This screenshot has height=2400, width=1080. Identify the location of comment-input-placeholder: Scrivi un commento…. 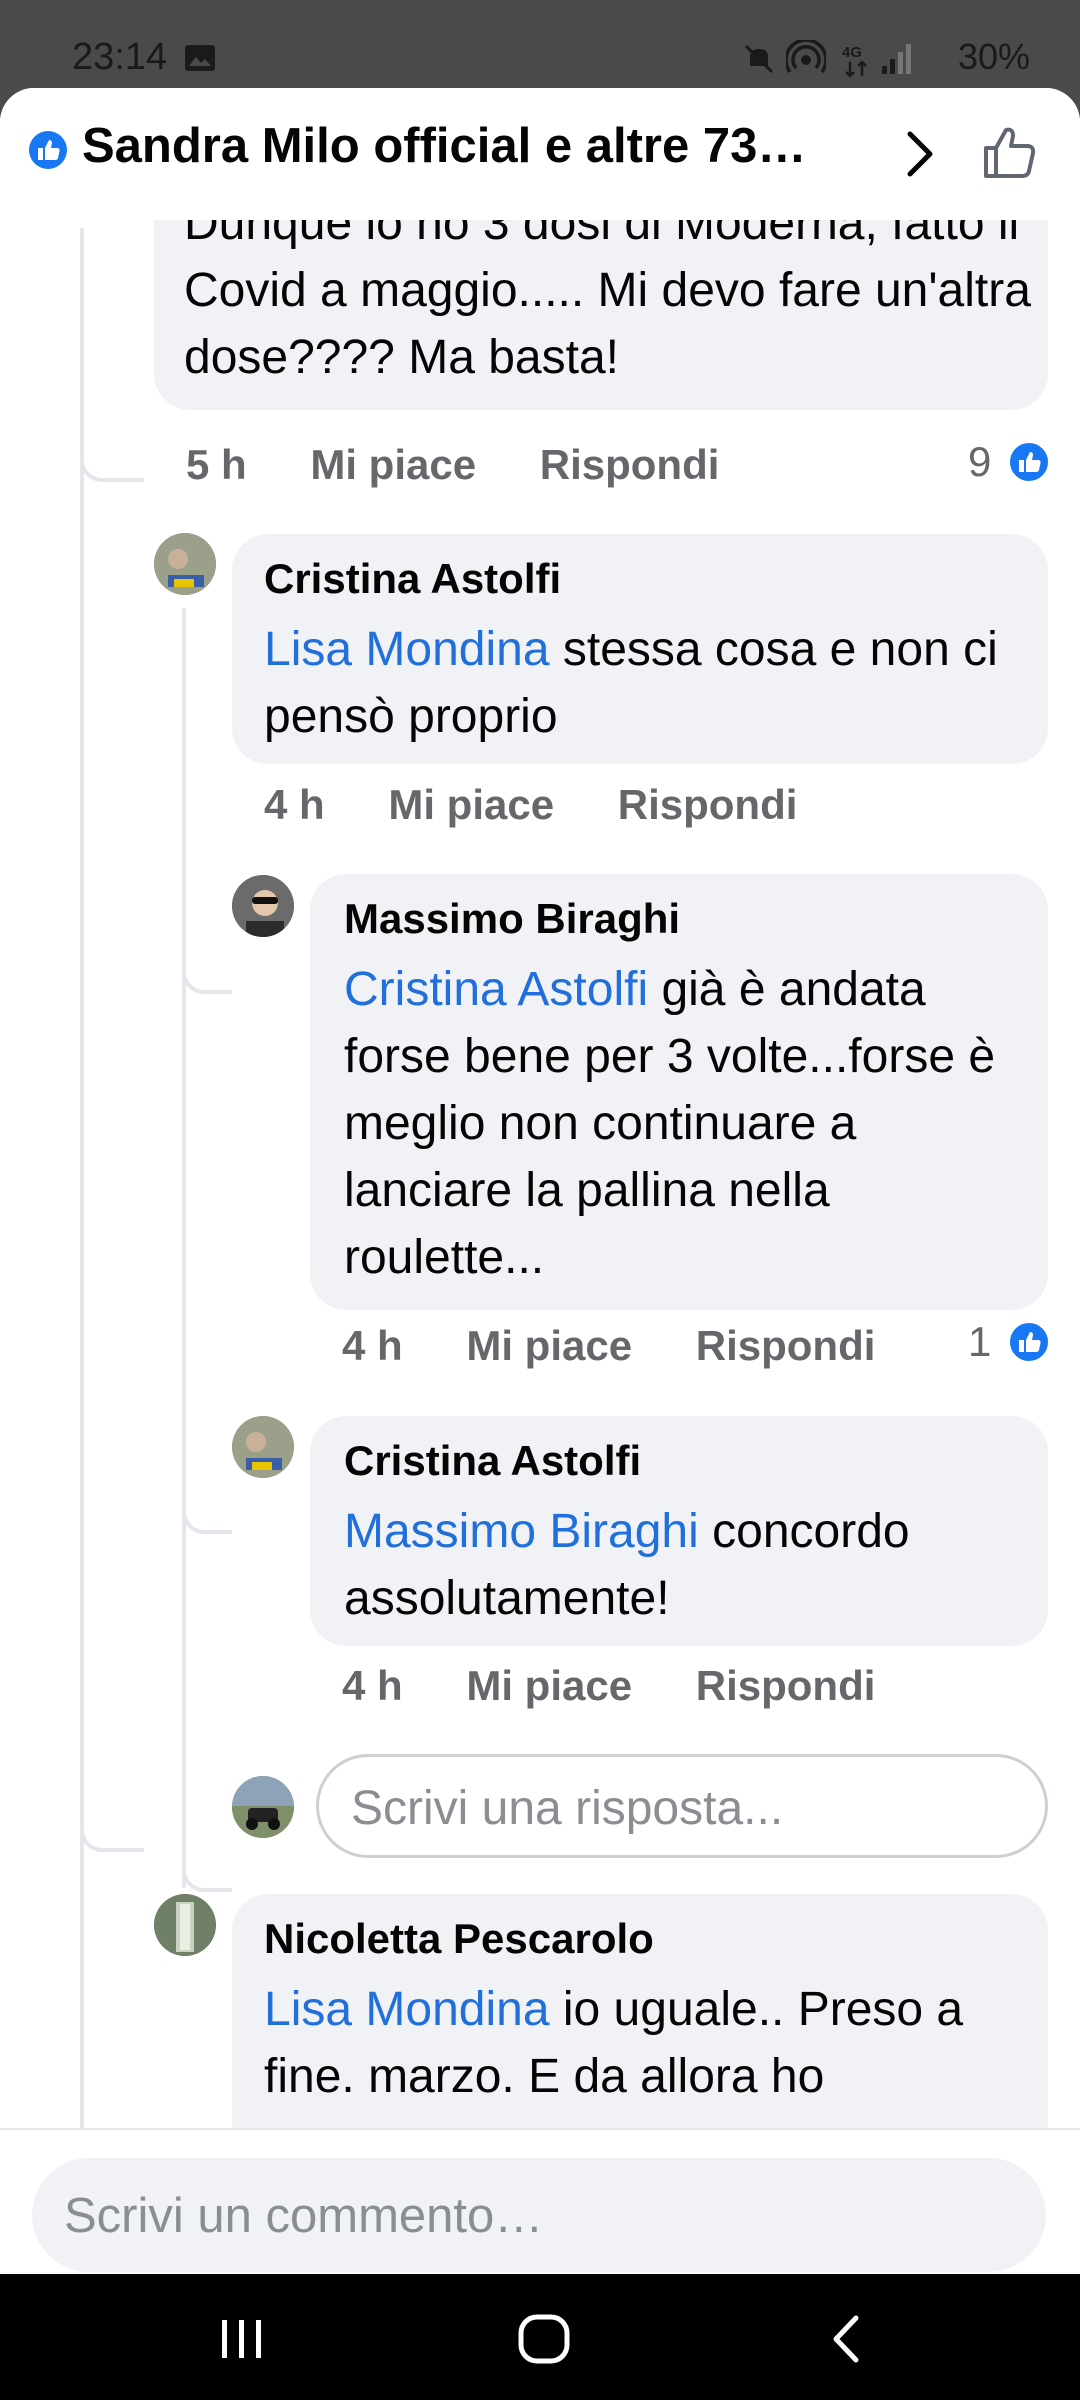
(304, 2216).